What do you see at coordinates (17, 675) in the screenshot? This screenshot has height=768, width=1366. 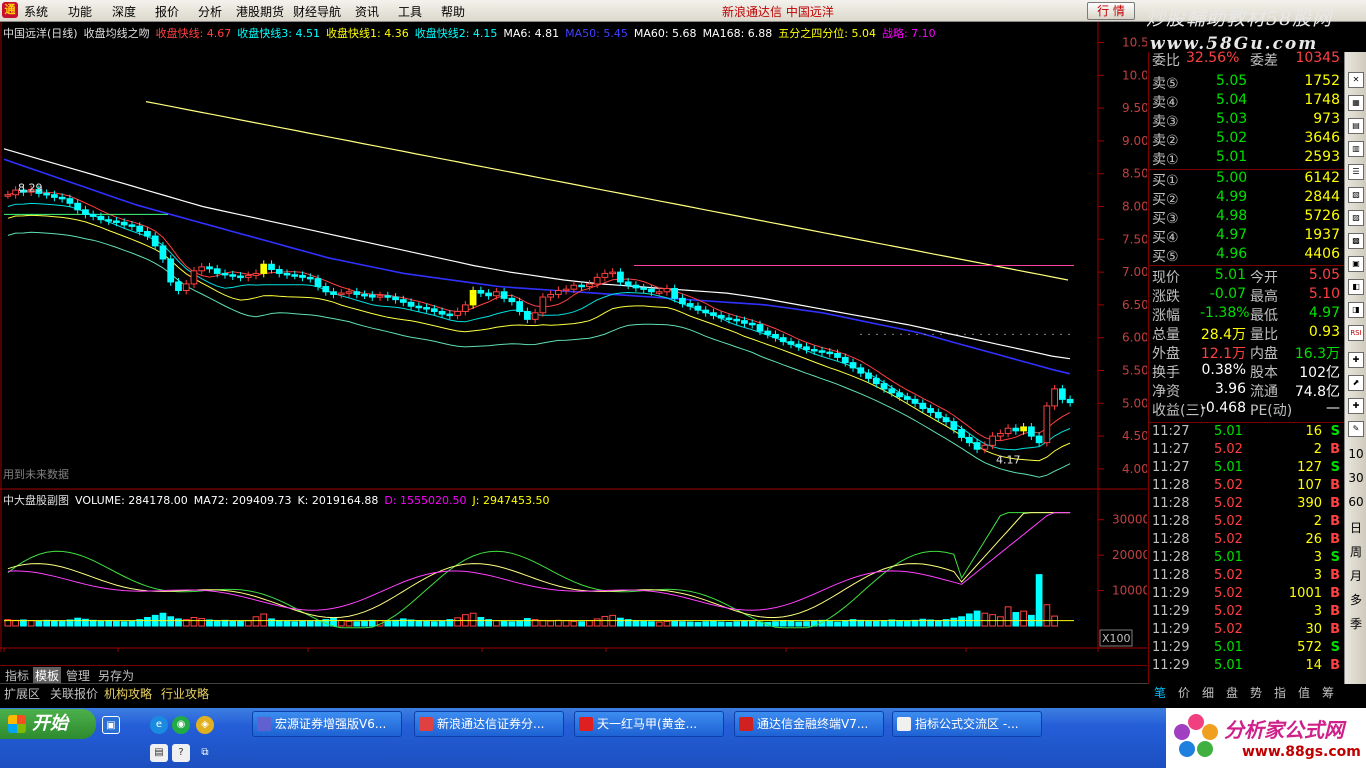 I see `bottom-tab: 指标` at bounding box center [17, 675].